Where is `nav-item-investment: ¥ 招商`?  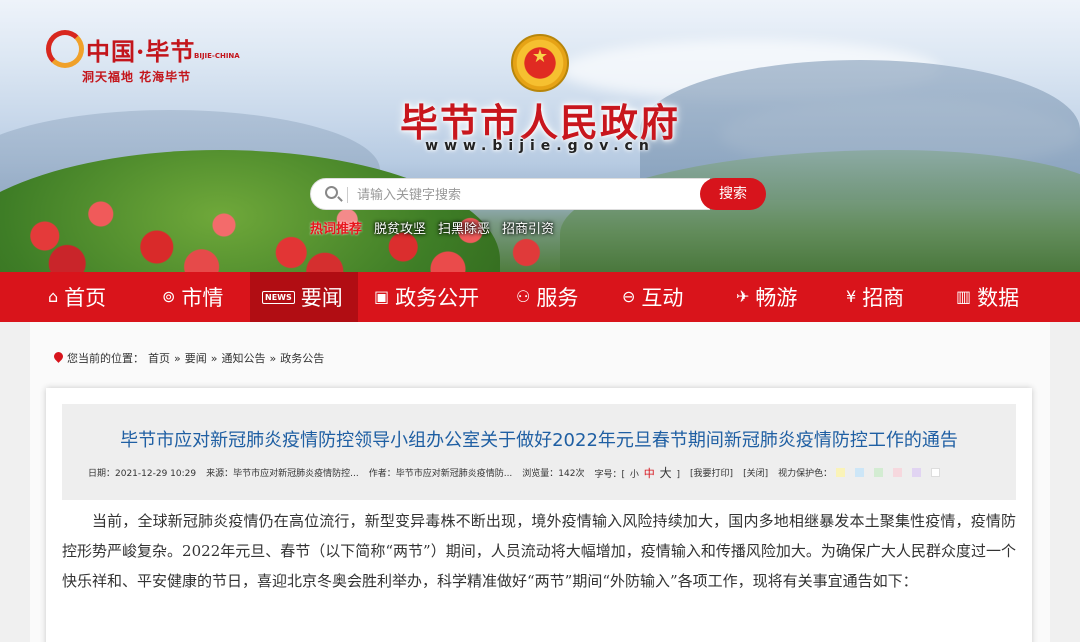 nav-item-investment: ¥ 招商 is located at coordinates (874, 297).